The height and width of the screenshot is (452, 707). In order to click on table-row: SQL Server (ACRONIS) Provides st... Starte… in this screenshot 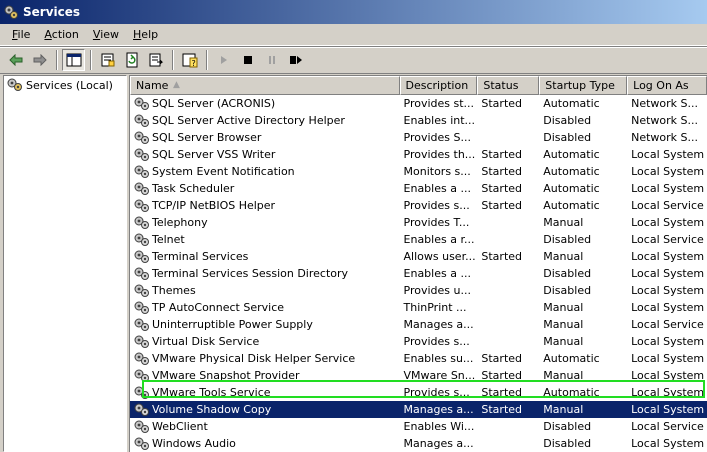, I will do `click(418, 103)`.